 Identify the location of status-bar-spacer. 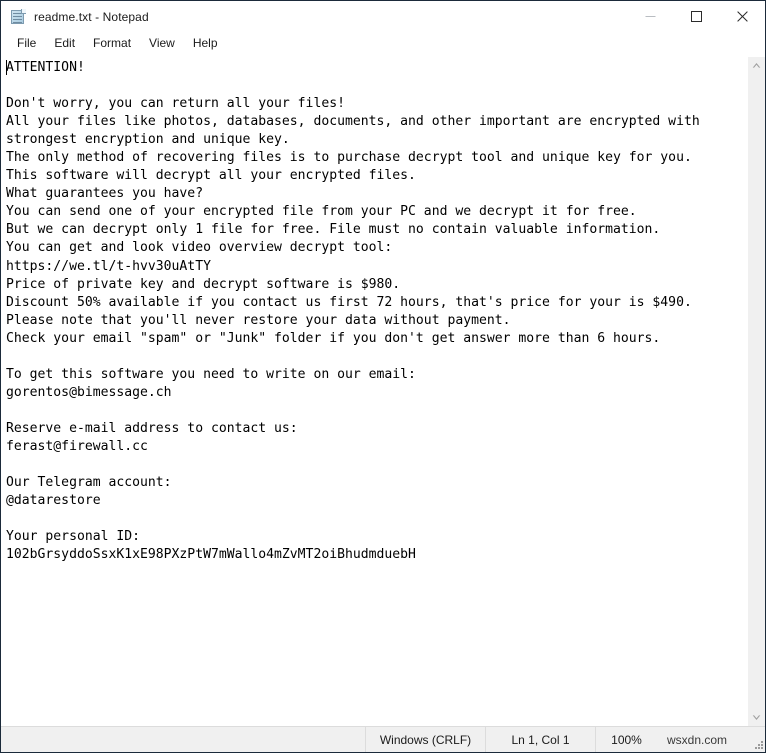
(183, 739).